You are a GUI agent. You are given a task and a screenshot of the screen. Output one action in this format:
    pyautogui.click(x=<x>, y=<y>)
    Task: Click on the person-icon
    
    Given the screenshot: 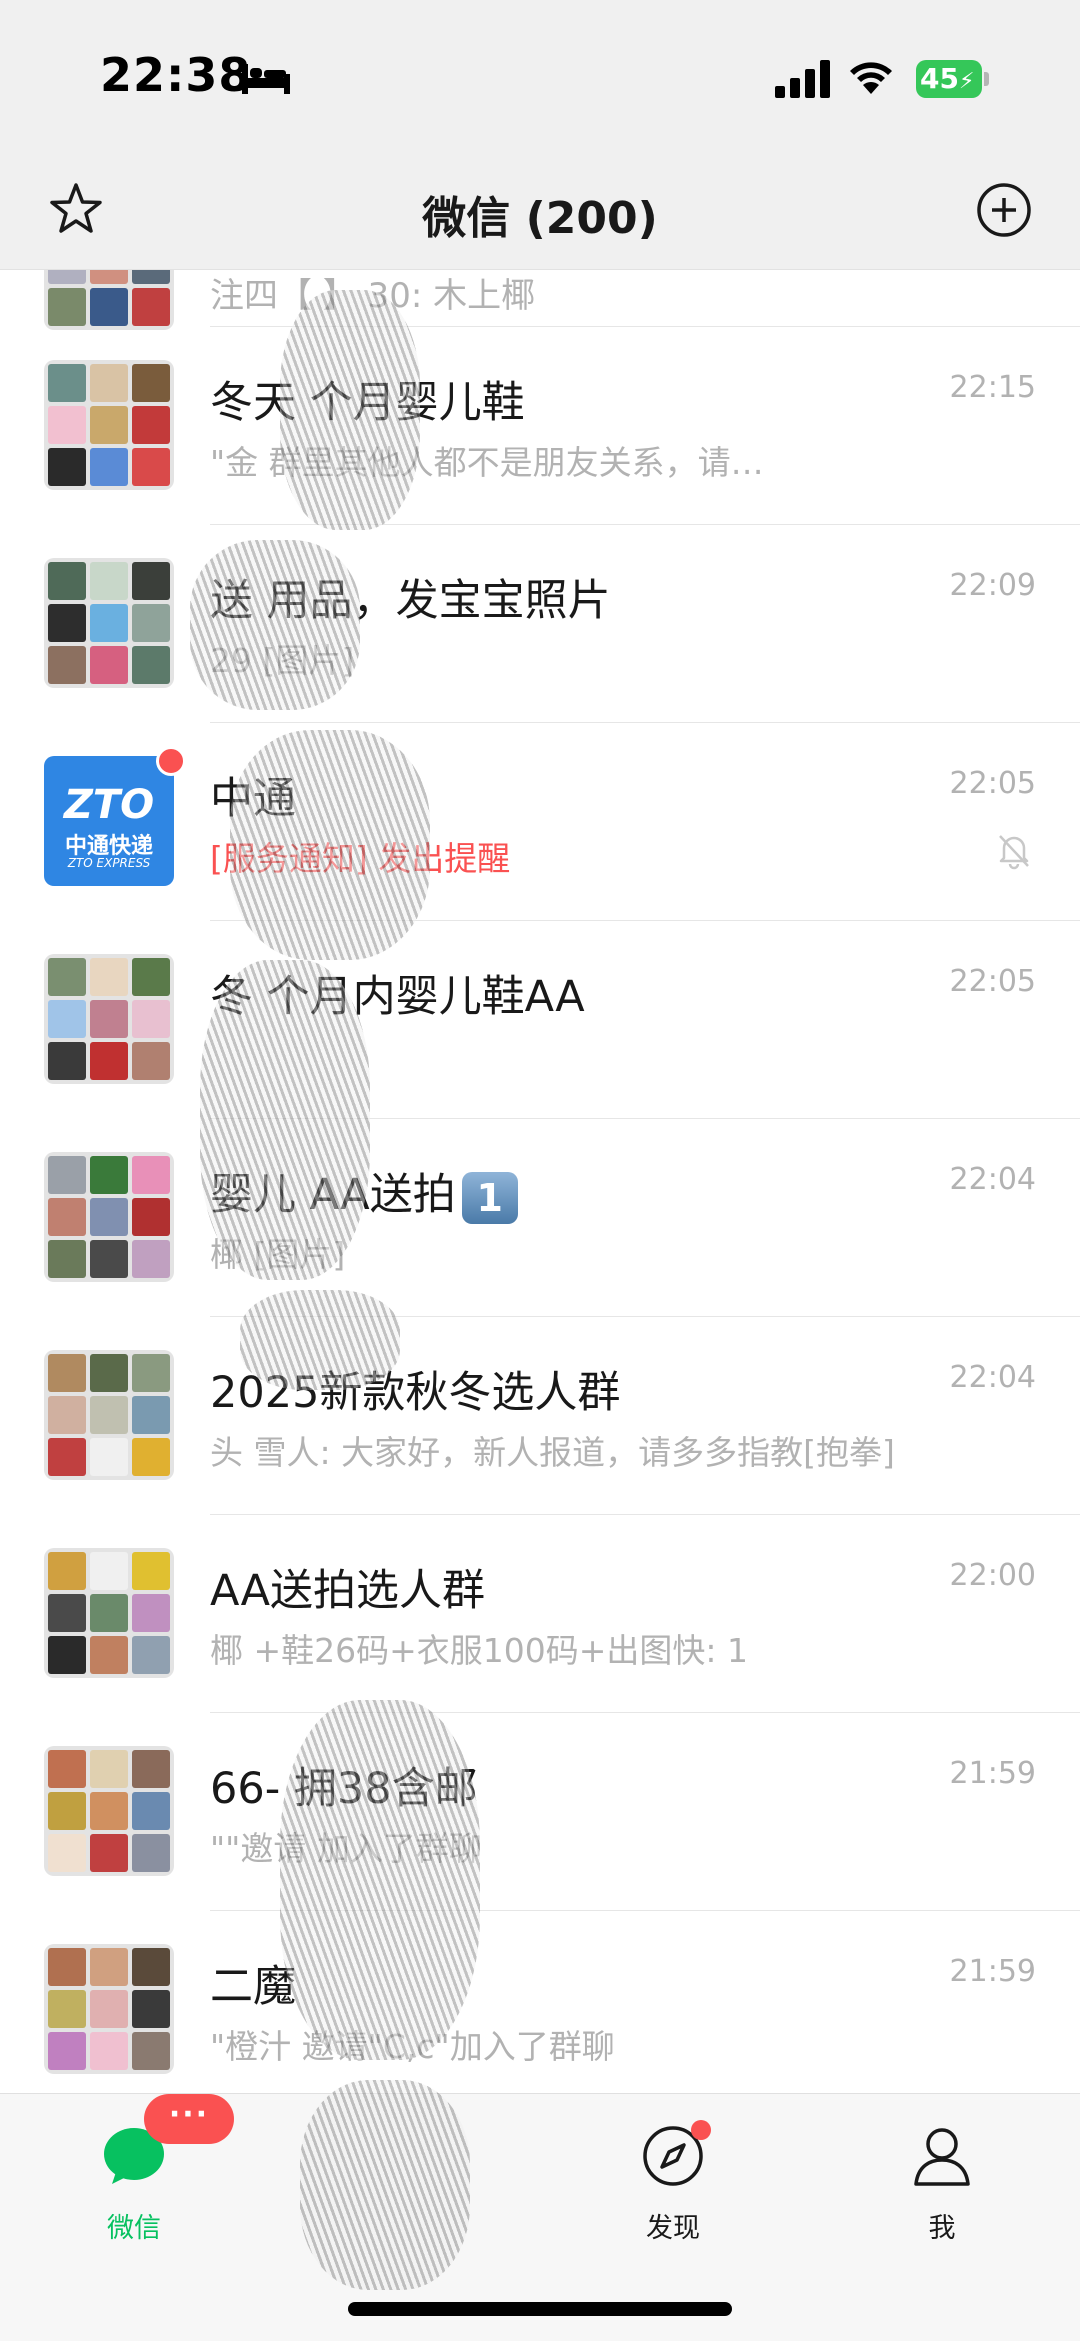 What is the action you would take?
    pyautogui.click(x=942, y=2157)
    